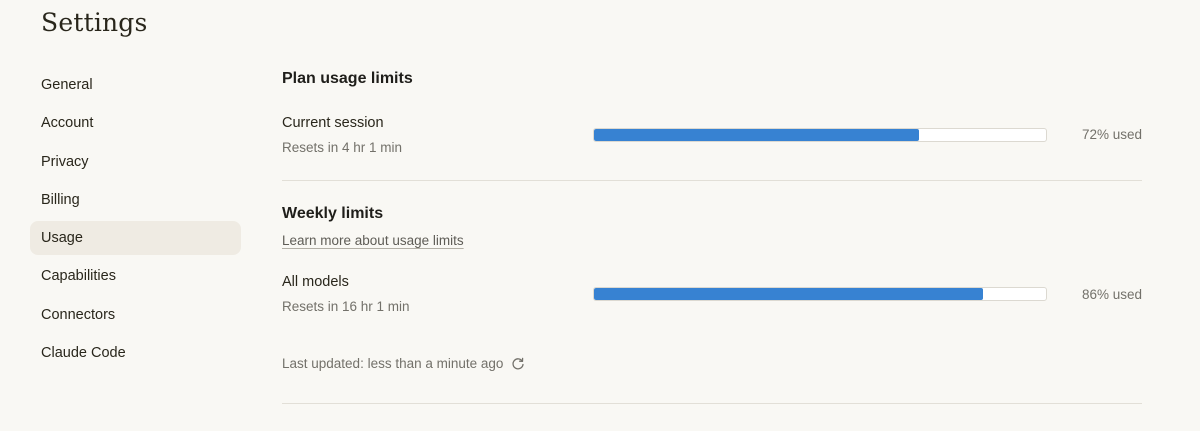 The width and height of the screenshot is (1200, 431). What do you see at coordinates (347, 78) in the screenshot?
I see `plan-usage-title: Plan usage limits` at bounding box center [347, 78].